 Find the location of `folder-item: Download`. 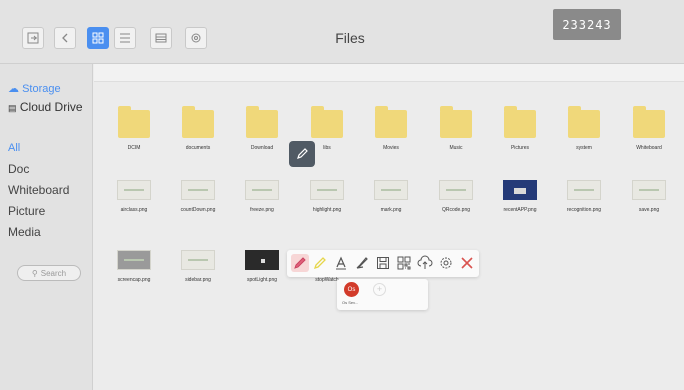

folder-item: Download is located at coordinates (262, 128).